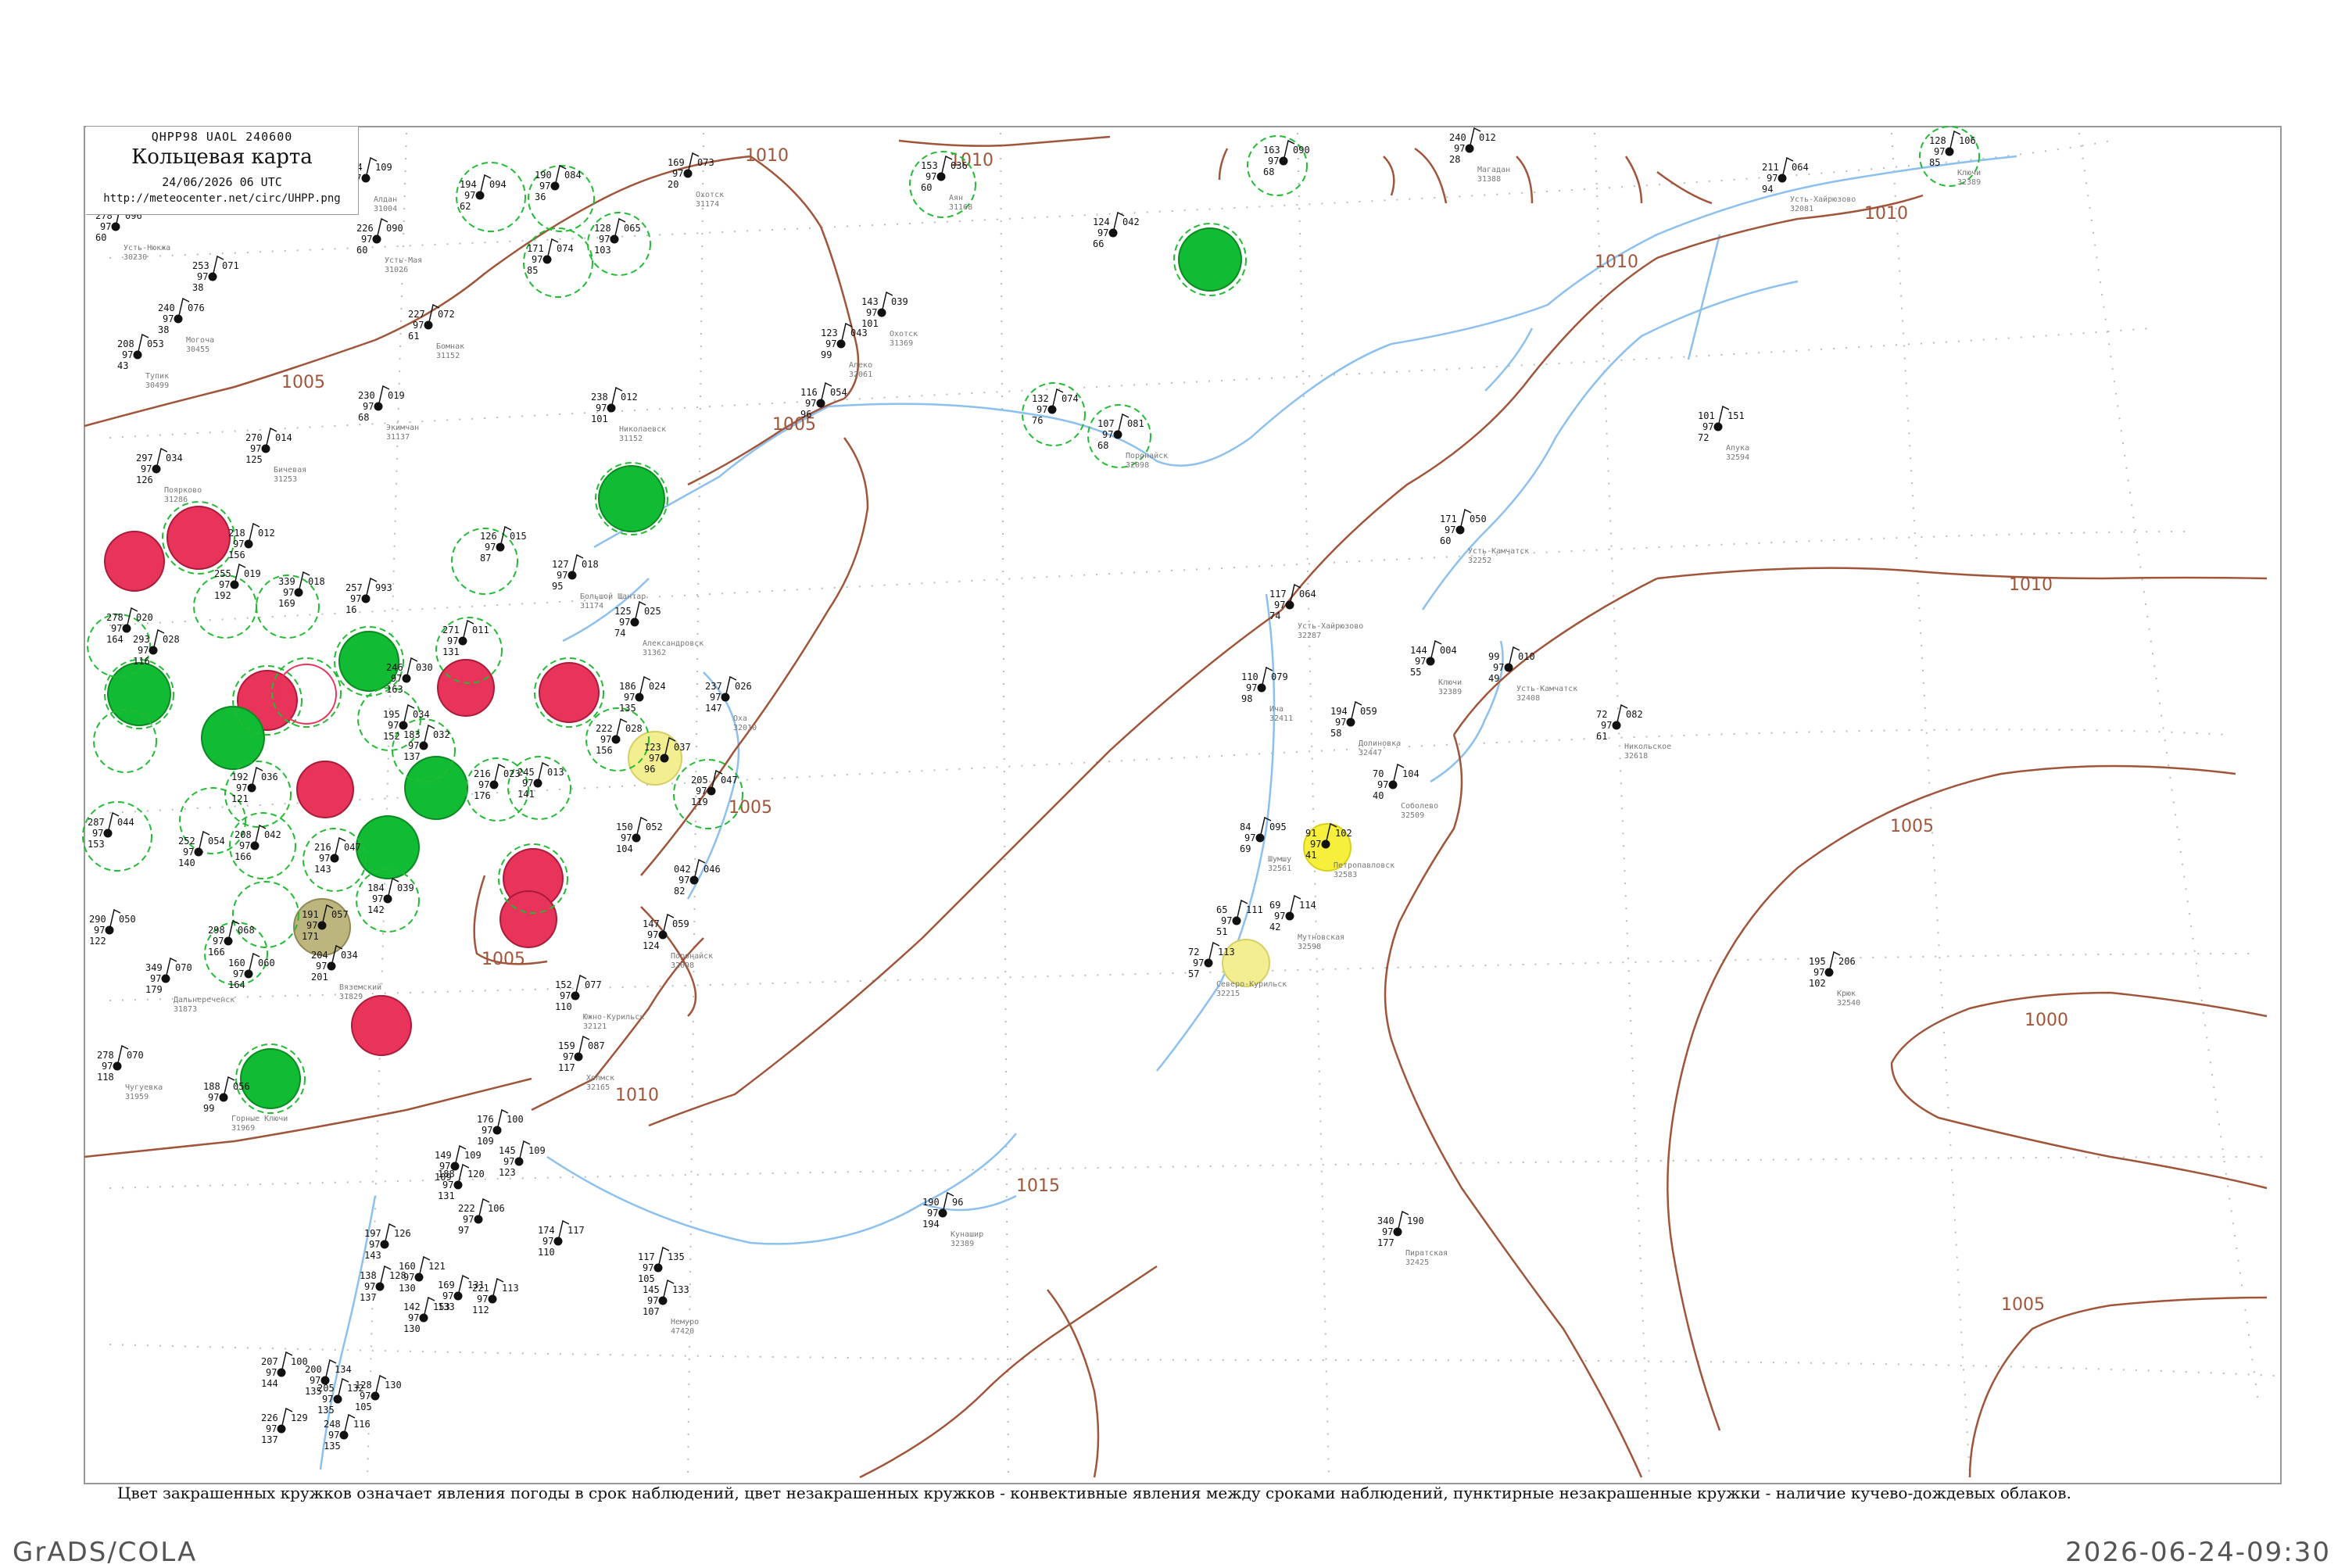 This screenshot has height=1568, width=2345. I want to click on station-pressure: 106, so click(1967, 140).